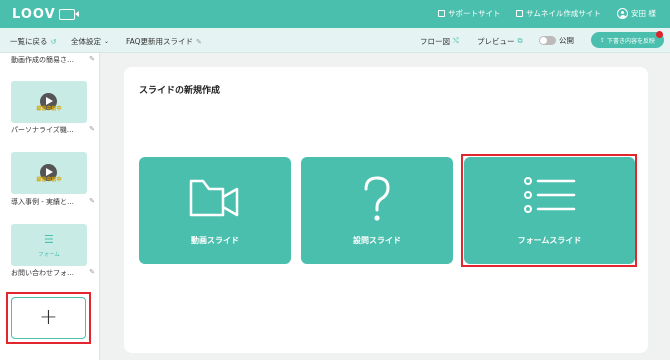 Image resolution: width=670 pixels, height=360 pixels. What do you see at coordinates (215, 200) in the screenshot?
I see `video-camera-icon` at bounding box center [215, 200].